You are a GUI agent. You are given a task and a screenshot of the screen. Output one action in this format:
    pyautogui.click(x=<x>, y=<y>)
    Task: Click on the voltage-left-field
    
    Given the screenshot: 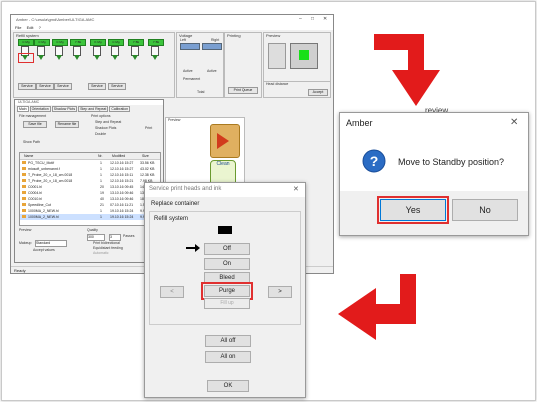 What is the action you would take?
    pyautogui.click(x=190, y=46)
    